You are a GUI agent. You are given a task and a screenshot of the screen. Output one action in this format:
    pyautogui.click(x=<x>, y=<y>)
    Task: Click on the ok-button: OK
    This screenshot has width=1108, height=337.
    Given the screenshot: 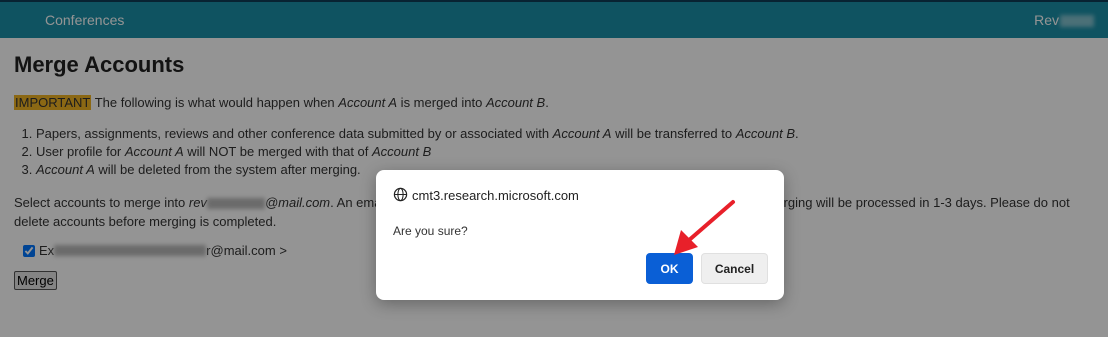 What is the action you would take?
    pyautogui.click(x=669, y=268)
    